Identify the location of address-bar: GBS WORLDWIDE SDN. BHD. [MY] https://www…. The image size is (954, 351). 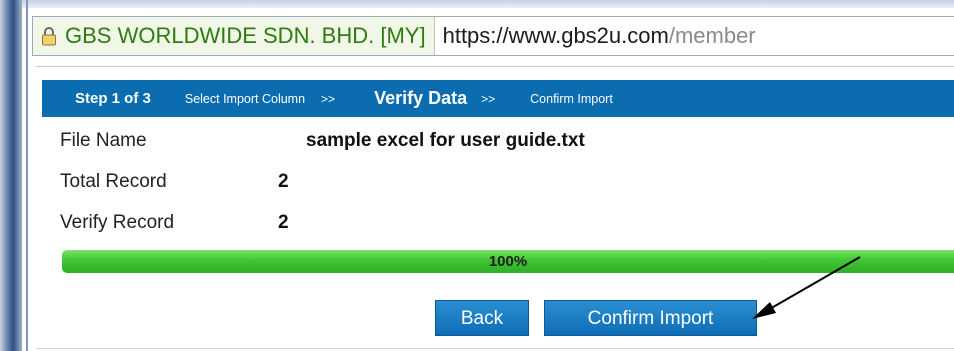
(493, 36).